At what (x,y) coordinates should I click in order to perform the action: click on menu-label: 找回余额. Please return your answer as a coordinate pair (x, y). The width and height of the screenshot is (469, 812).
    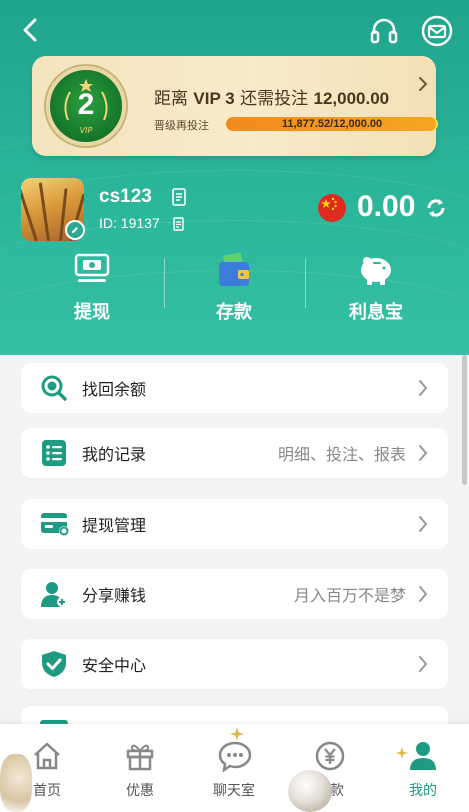
    Looking at the image, I should click on (114, 389).